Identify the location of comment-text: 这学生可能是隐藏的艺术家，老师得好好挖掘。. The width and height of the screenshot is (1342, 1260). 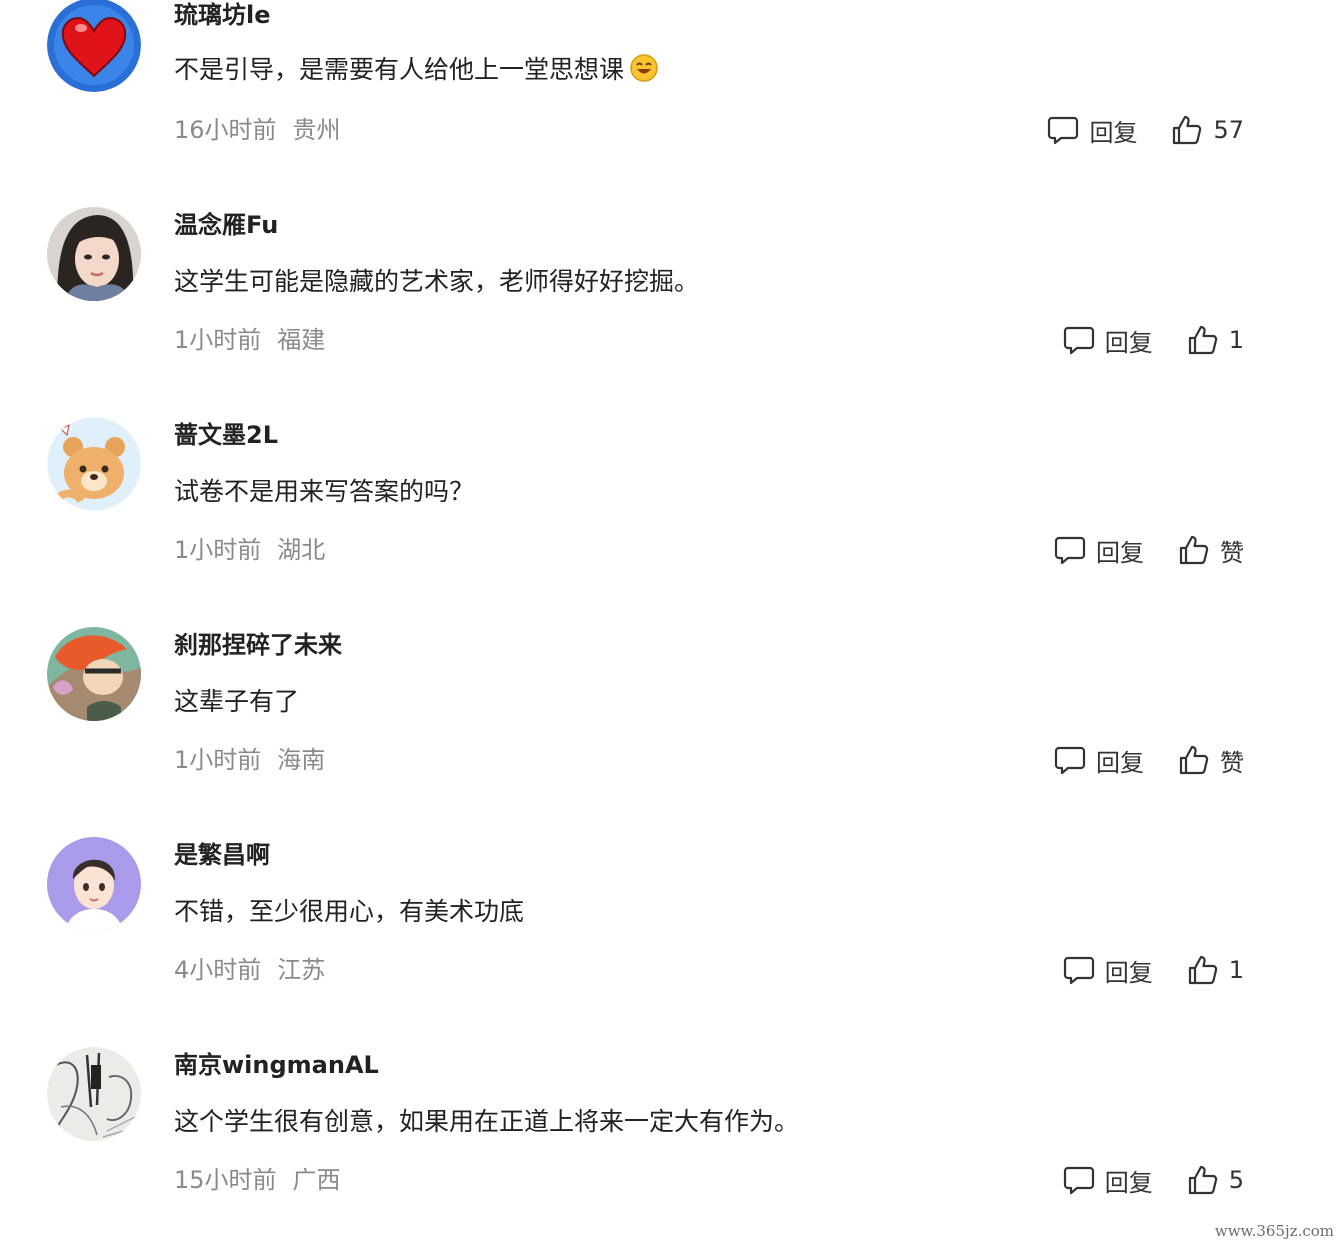
(437, 281).